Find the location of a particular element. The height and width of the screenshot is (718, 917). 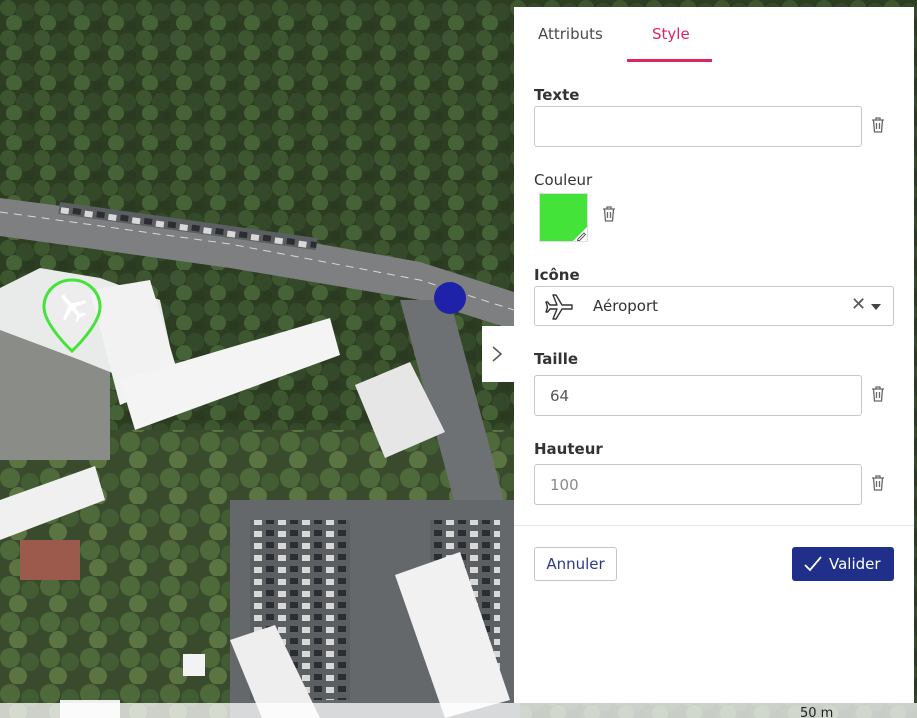

tab-attributs: Attributs is located at coordinates (570, 34).